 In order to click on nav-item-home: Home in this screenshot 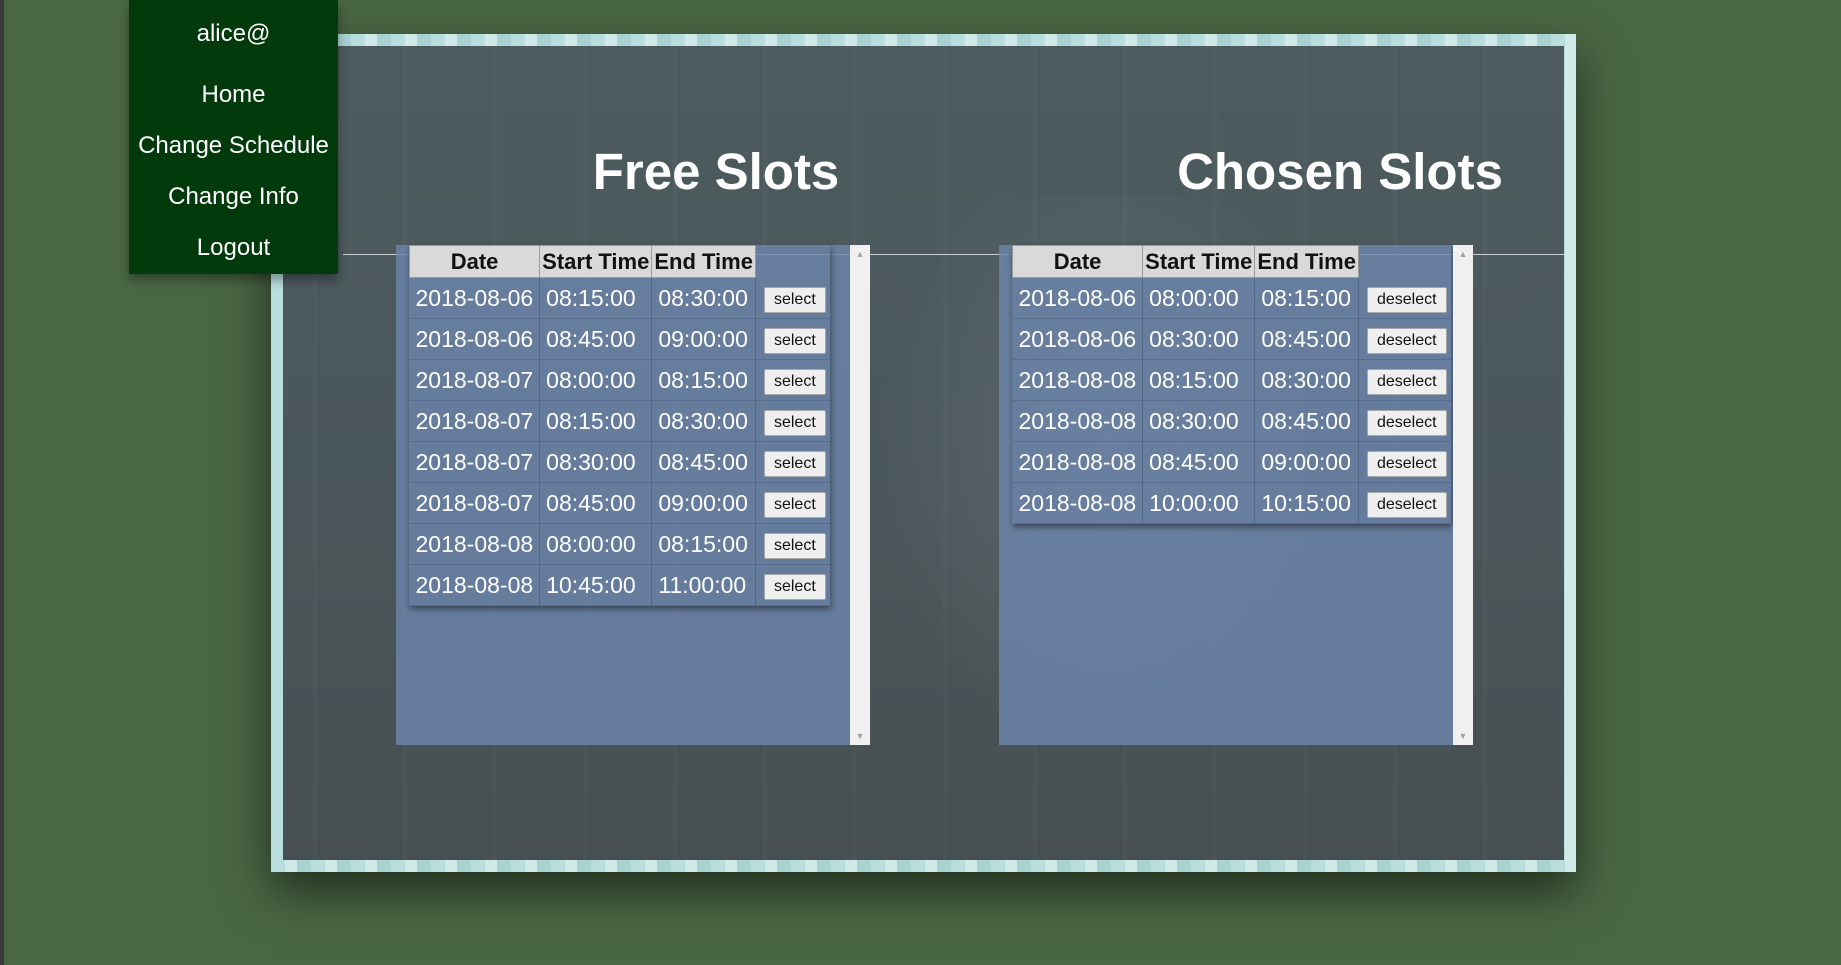, I will do `click(233, 95)`.